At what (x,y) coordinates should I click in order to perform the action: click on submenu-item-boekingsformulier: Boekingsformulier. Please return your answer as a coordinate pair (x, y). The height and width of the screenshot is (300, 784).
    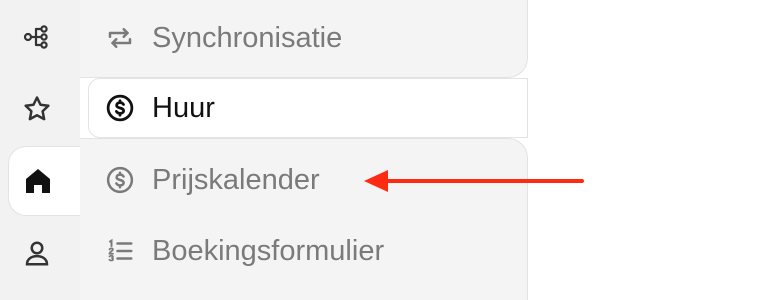
    Looking at the image, I should click on (244, 251).